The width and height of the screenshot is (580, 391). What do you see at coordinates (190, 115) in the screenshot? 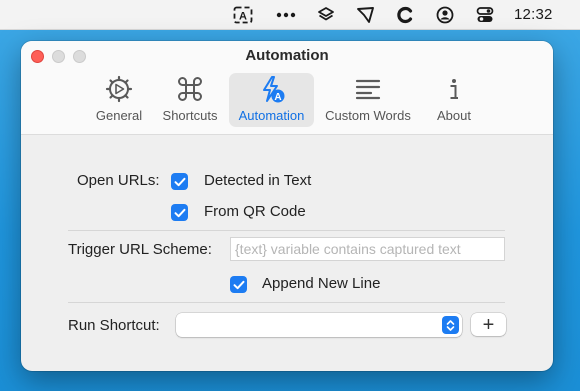
I see `tab-label: Shortcuts` at bounding box center [190, 115].